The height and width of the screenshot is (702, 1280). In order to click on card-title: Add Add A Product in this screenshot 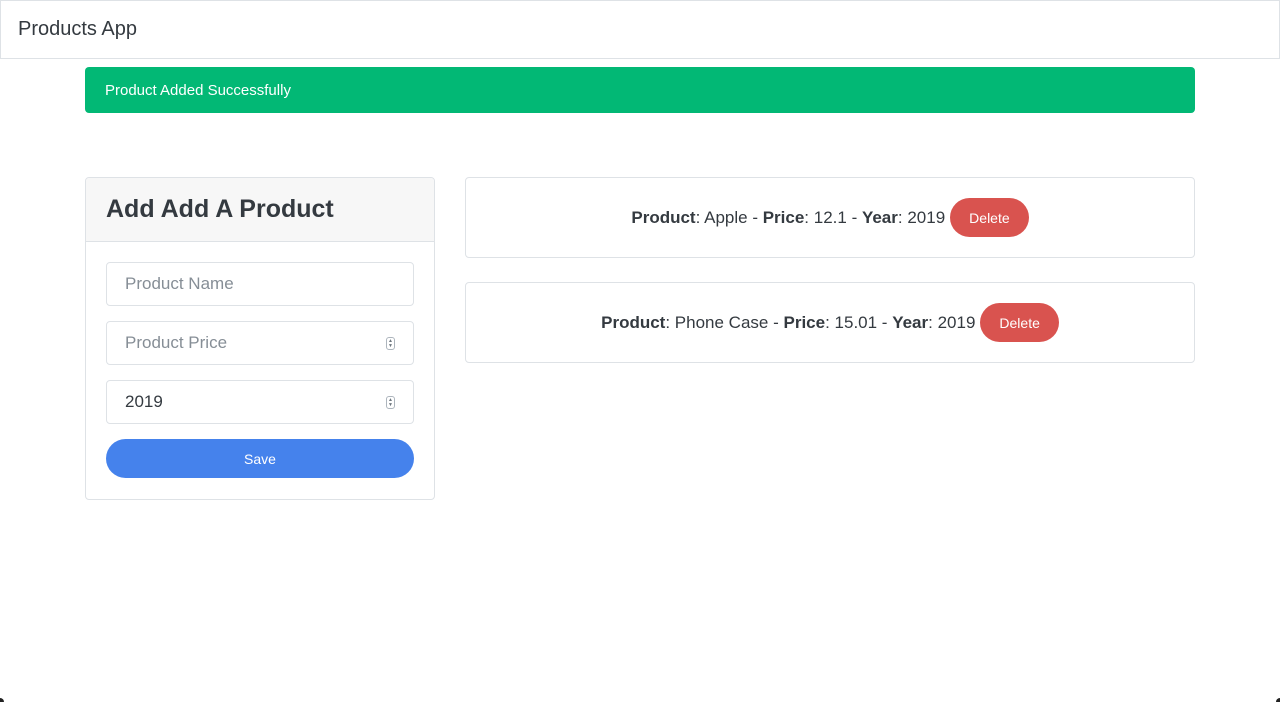, I will do `click(220, 209)`.